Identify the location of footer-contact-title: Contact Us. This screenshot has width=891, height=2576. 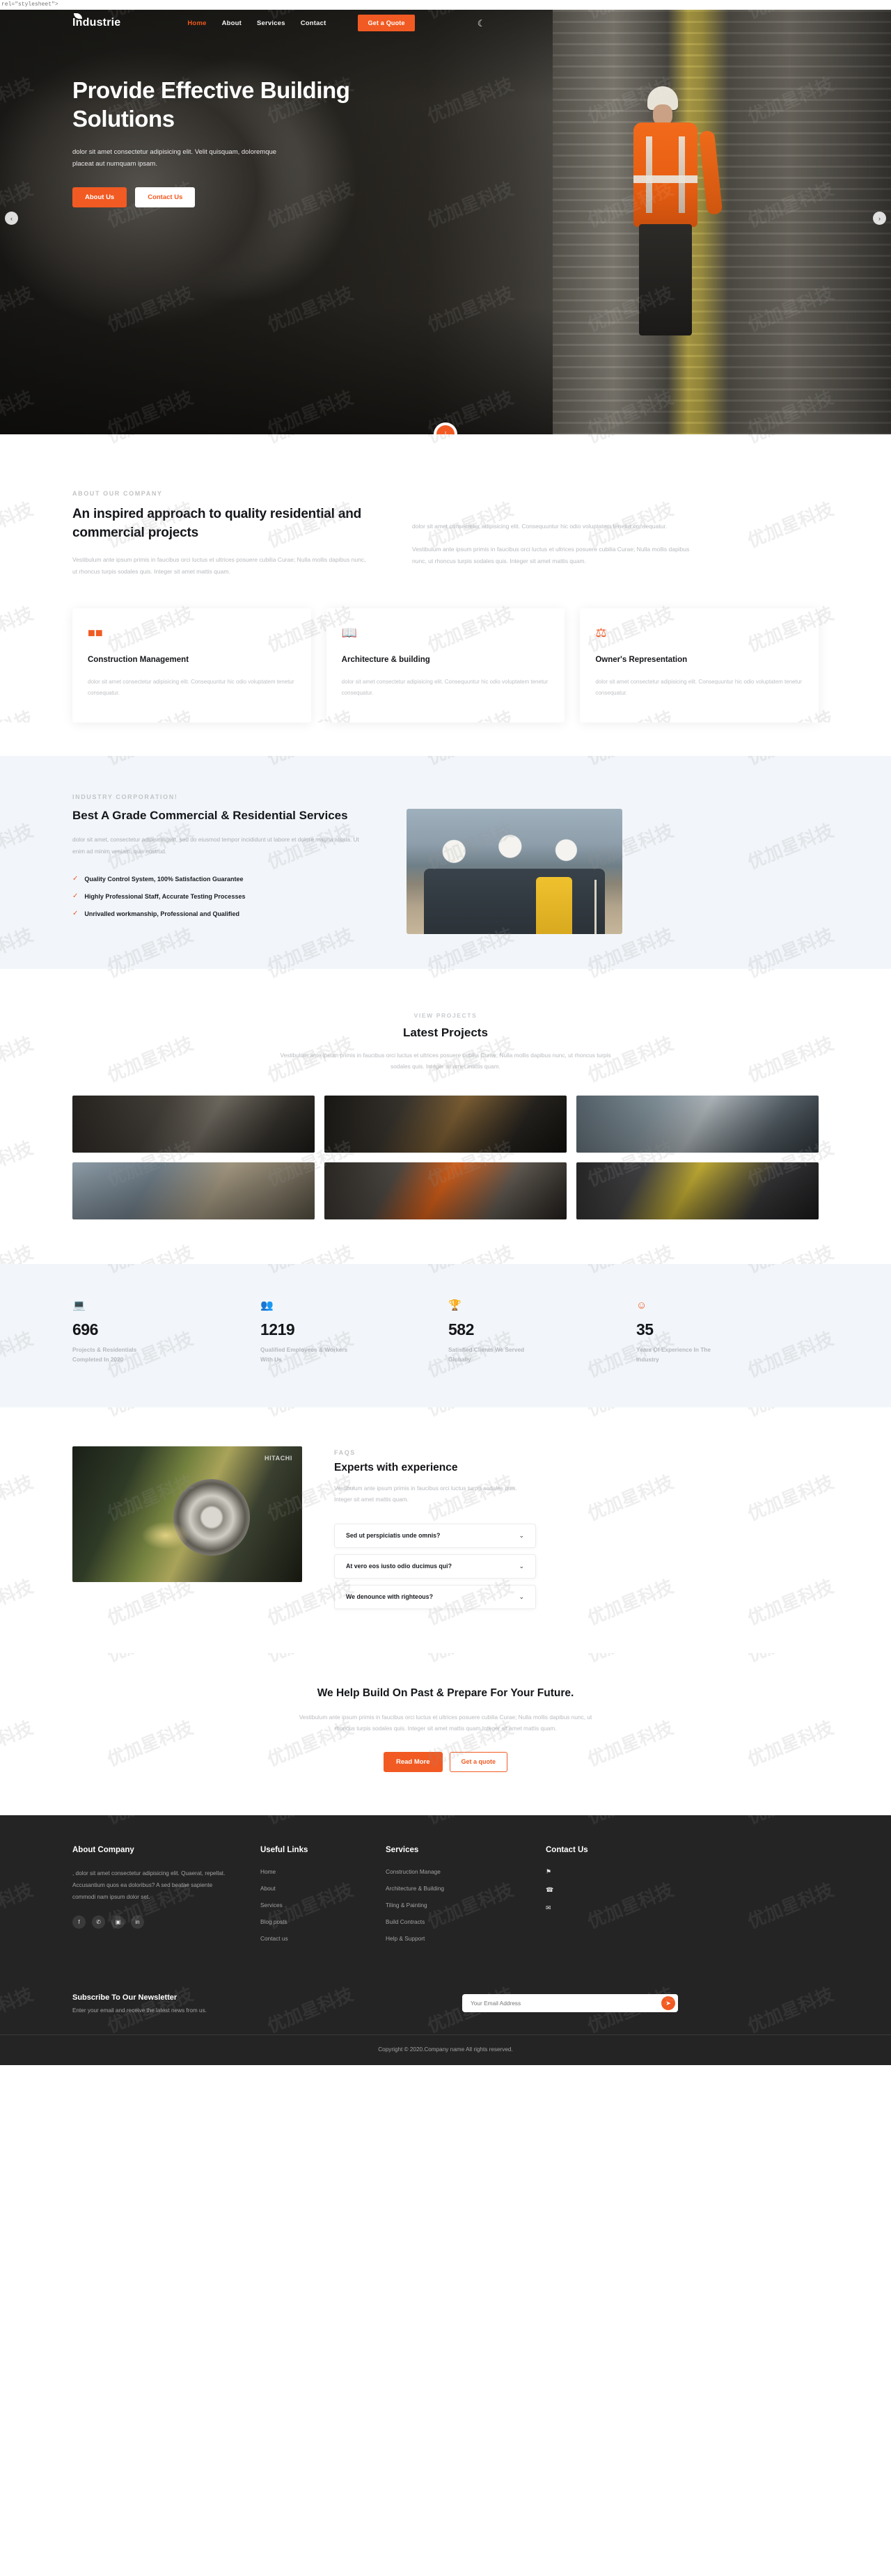
(567, 1849).